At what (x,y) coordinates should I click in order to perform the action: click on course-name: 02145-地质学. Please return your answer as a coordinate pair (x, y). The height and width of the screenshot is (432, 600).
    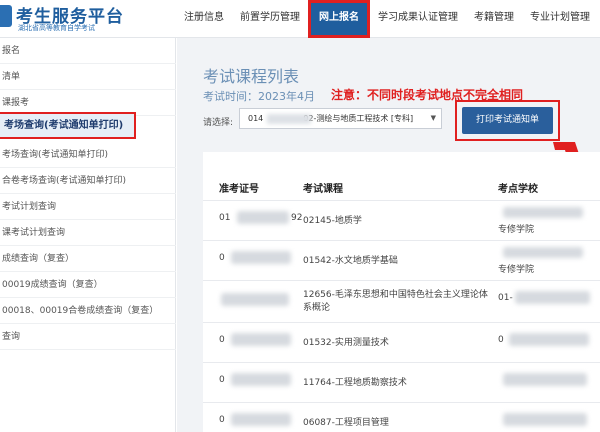
    Looking at the image, I should click on (332, 221).